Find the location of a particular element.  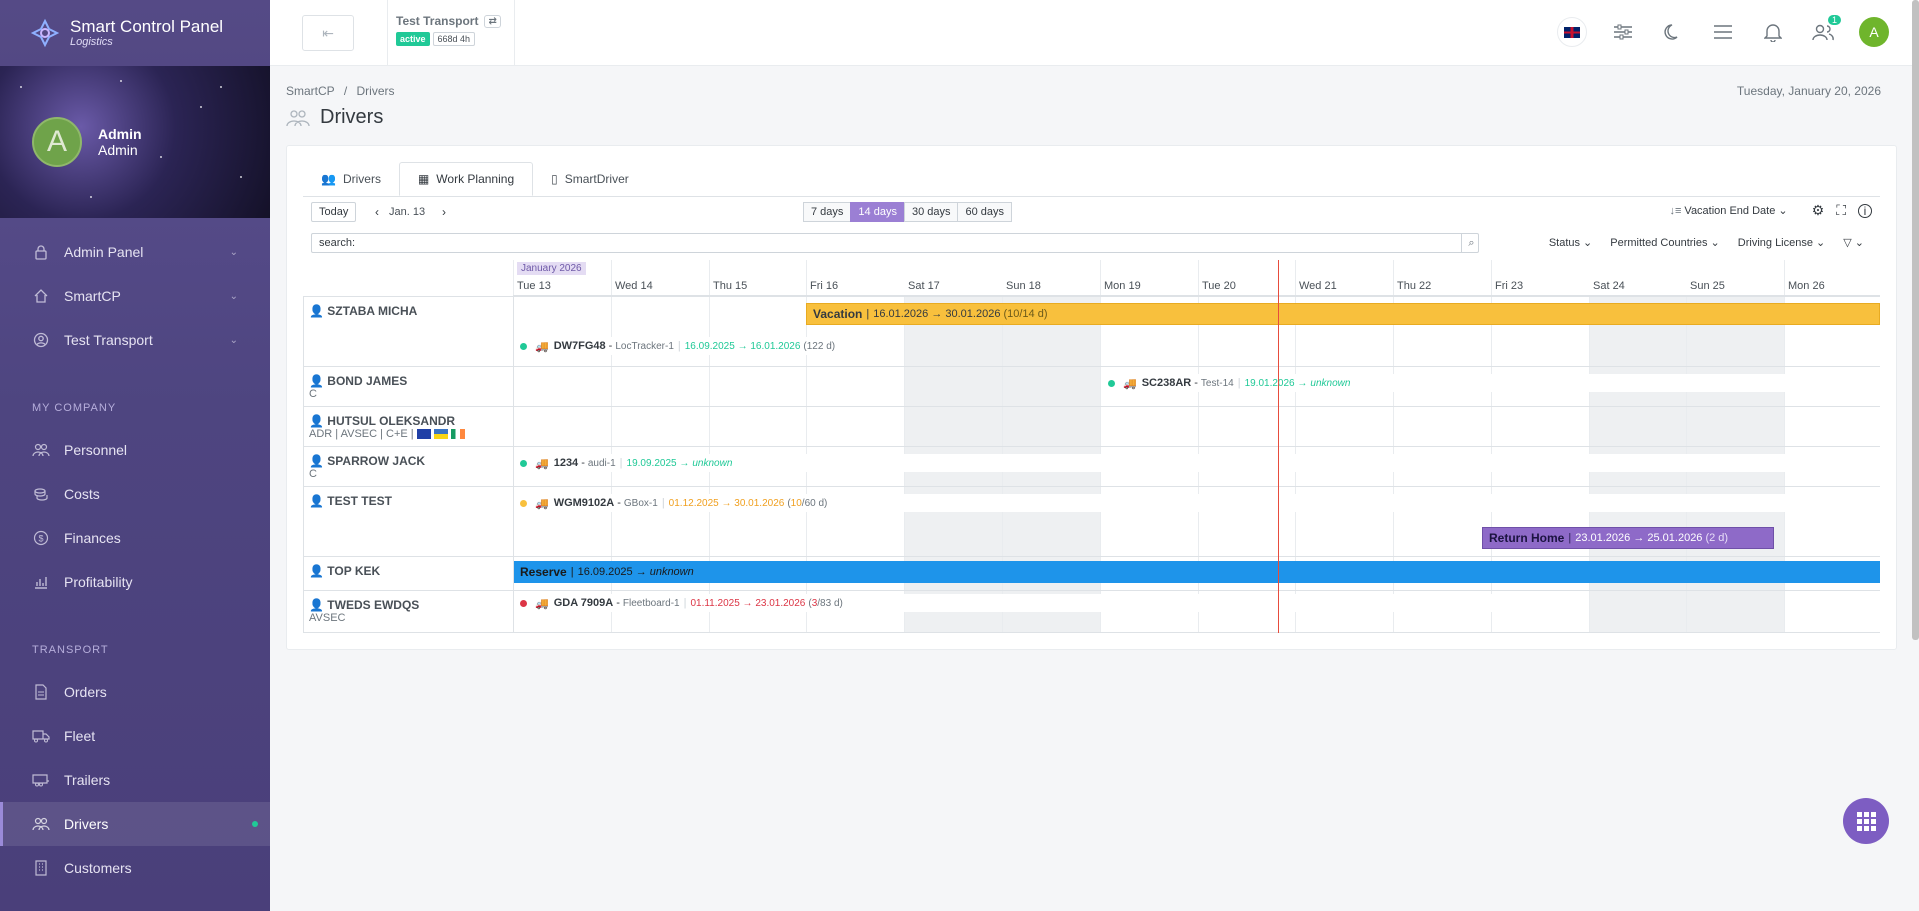

sidebar-item-trailers: Trailers is located at coordinates (135, 780).